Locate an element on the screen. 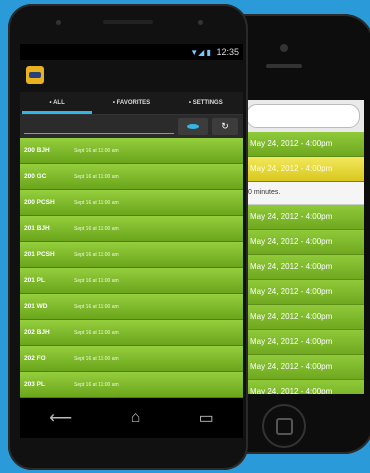 The height and width of the screenshot is (473, 370). list-item: 201 PL Sept 16 at 11:00 am is located at coordinates (131, 281).